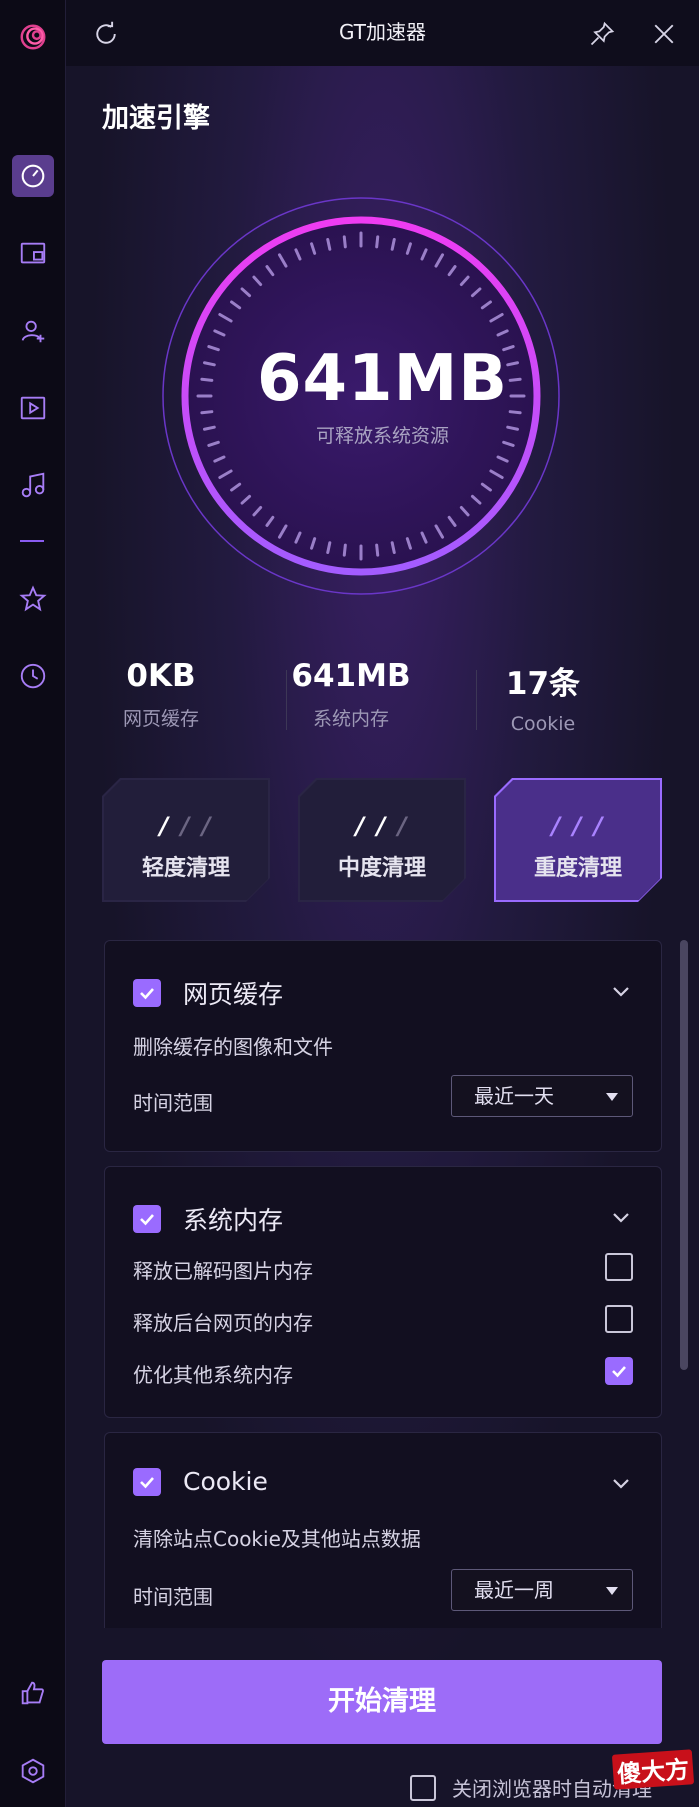 The image size is (699, 1807). Describe the element at coordinates (160, 719) in the screenshot. I see `stat-label: 网页缓存` at that location.